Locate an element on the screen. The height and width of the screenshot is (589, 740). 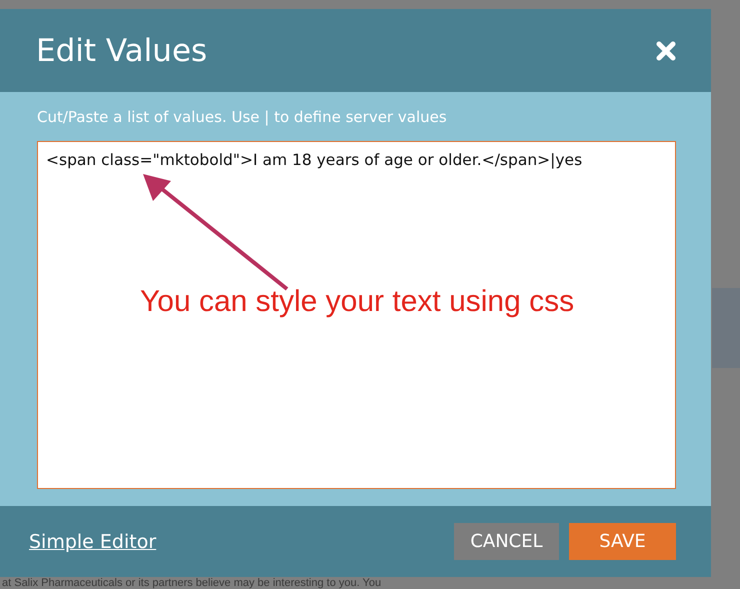
dialog-title: Edit Values is located at coordinates (122, 50).